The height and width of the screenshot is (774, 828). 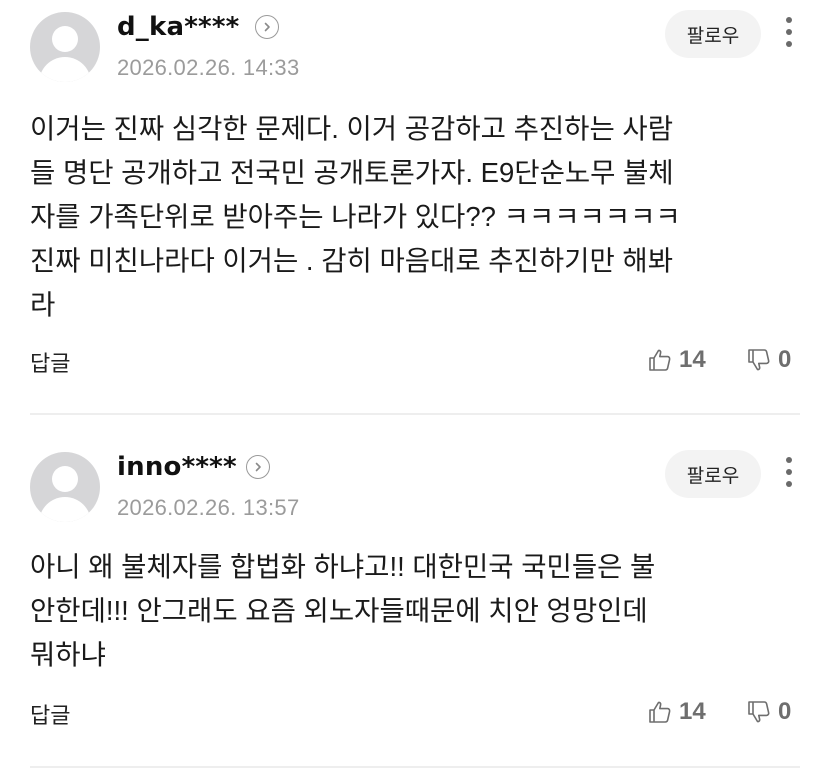 I want to click on username: inno****, so click(x=177, y=467).